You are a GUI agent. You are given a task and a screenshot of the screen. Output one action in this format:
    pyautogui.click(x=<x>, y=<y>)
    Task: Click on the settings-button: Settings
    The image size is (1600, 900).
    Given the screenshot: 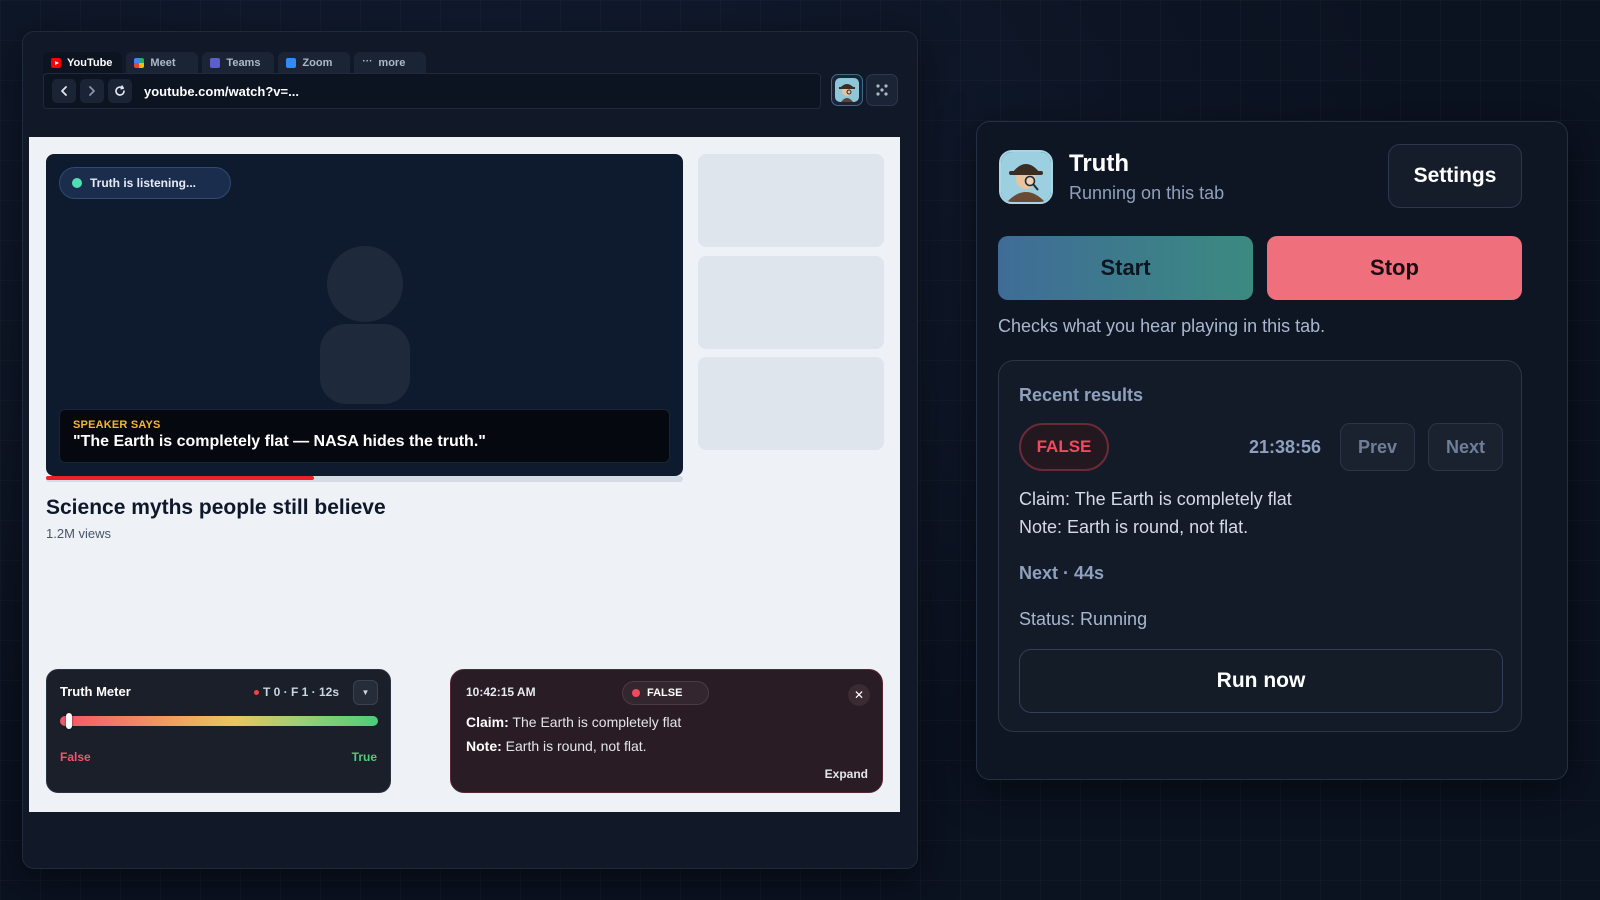 What is the action you would take?
    pyautogui.click(x=1455, y=176)
    